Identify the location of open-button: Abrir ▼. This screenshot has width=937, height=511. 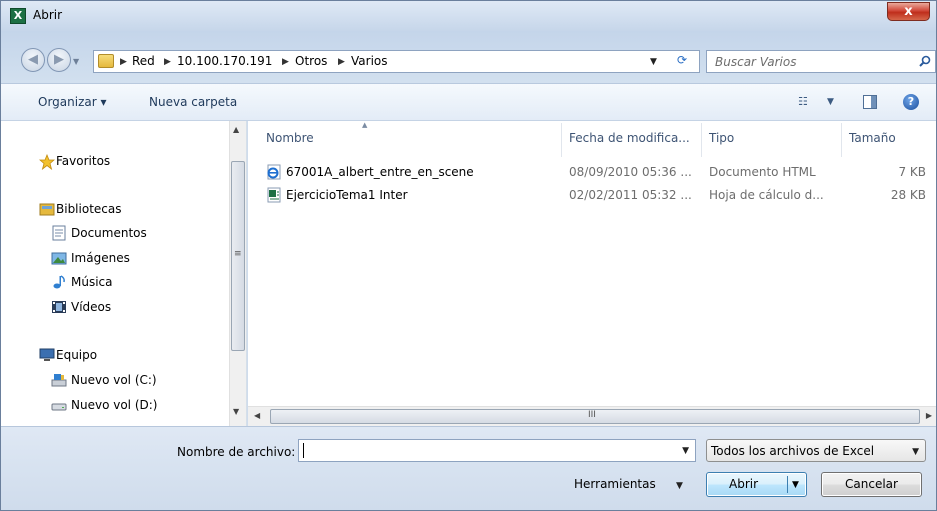
(756, 484).